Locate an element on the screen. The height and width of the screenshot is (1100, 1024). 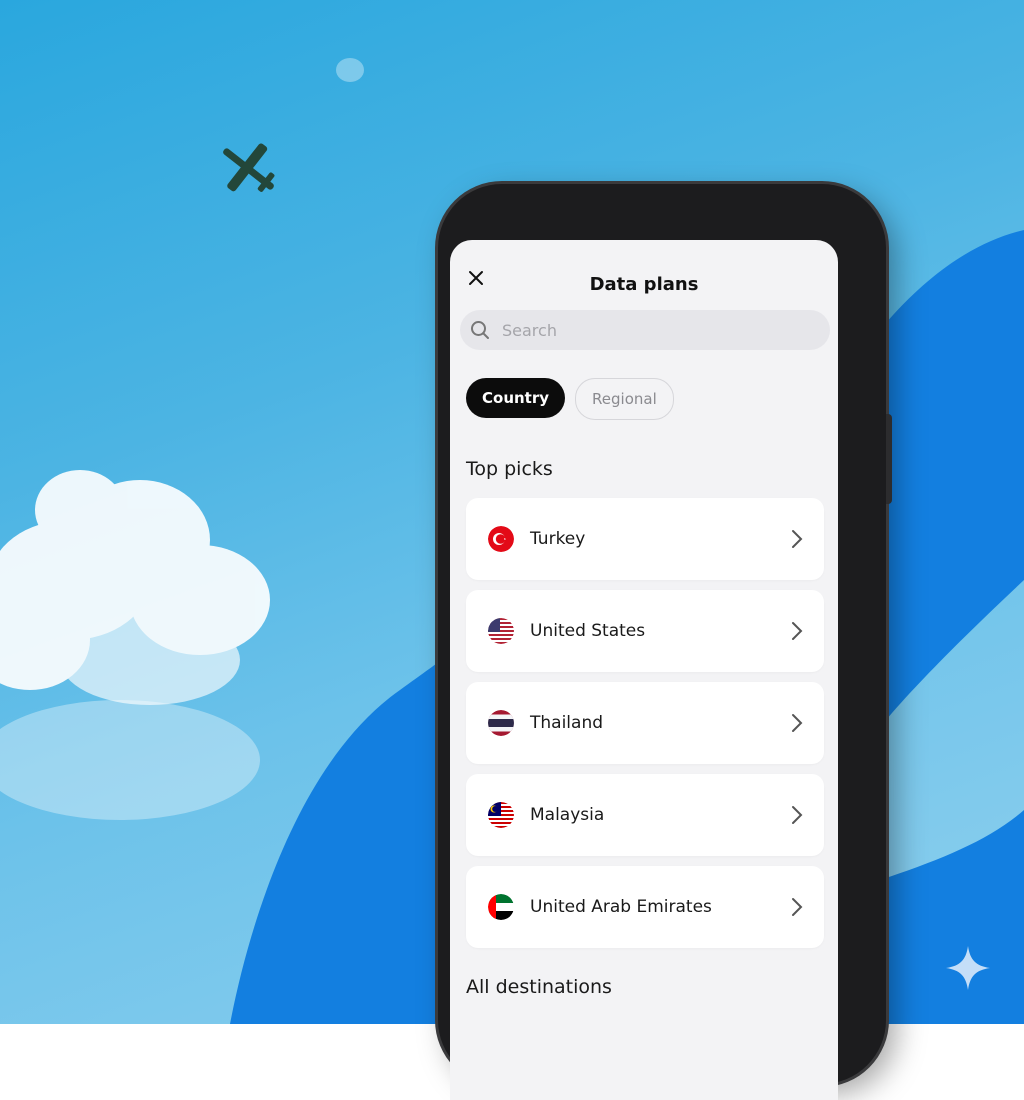
airplane-icon is located at coordinates (249, 167).